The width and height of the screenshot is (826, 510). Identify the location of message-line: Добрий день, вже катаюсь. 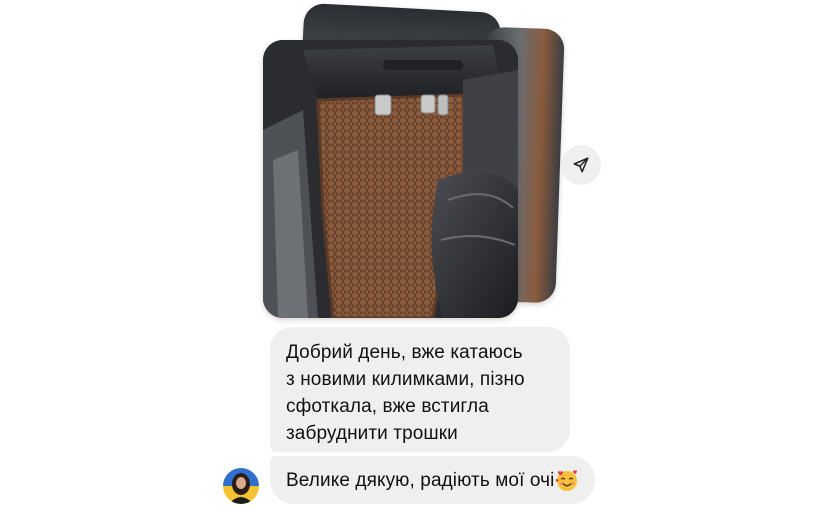
(404, 352).